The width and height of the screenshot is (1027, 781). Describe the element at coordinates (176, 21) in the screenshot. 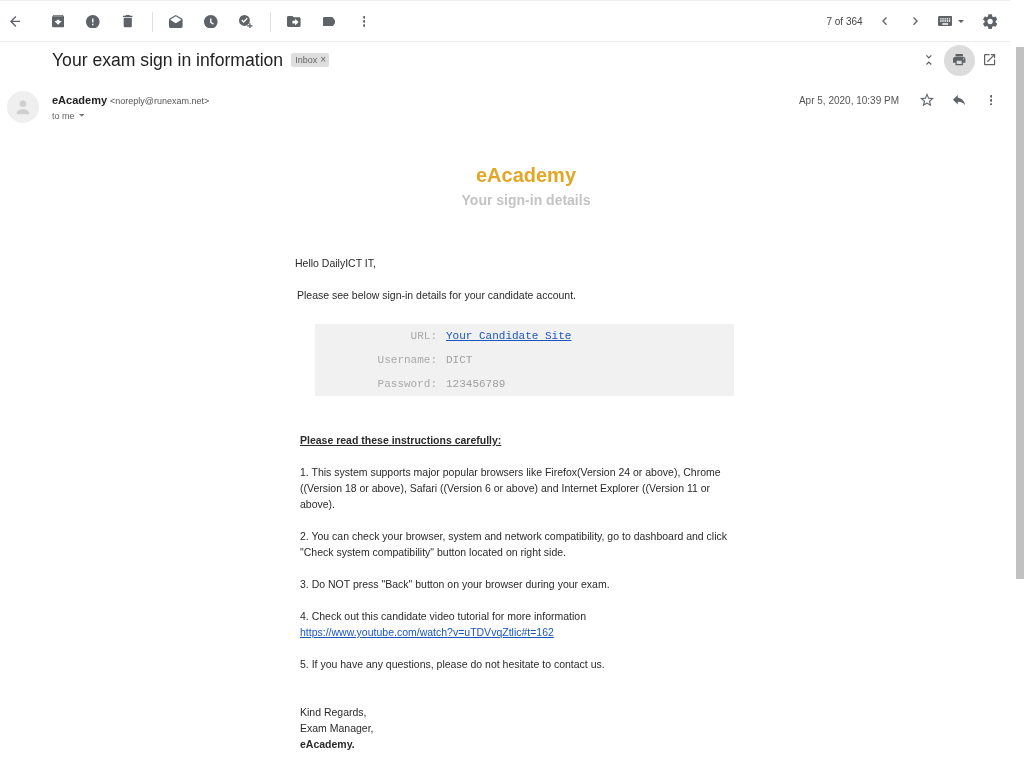

I see `envelope-icon` at that location.